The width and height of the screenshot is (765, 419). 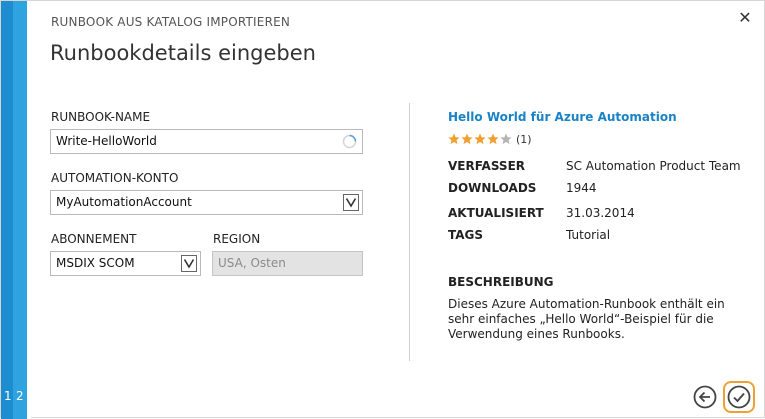 What do you see at coordinates (115, 178) in the screenshot?
I see `automation-account-label: AUTOMATION-KONTO` at bounding box center [115, 178].